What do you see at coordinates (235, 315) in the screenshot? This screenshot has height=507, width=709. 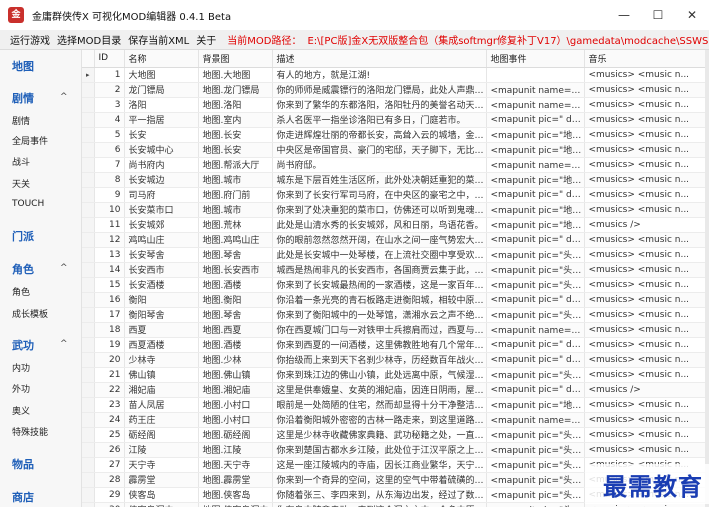 I see `cell-background: 地图.琴舍` at bounding box center [235, 315].